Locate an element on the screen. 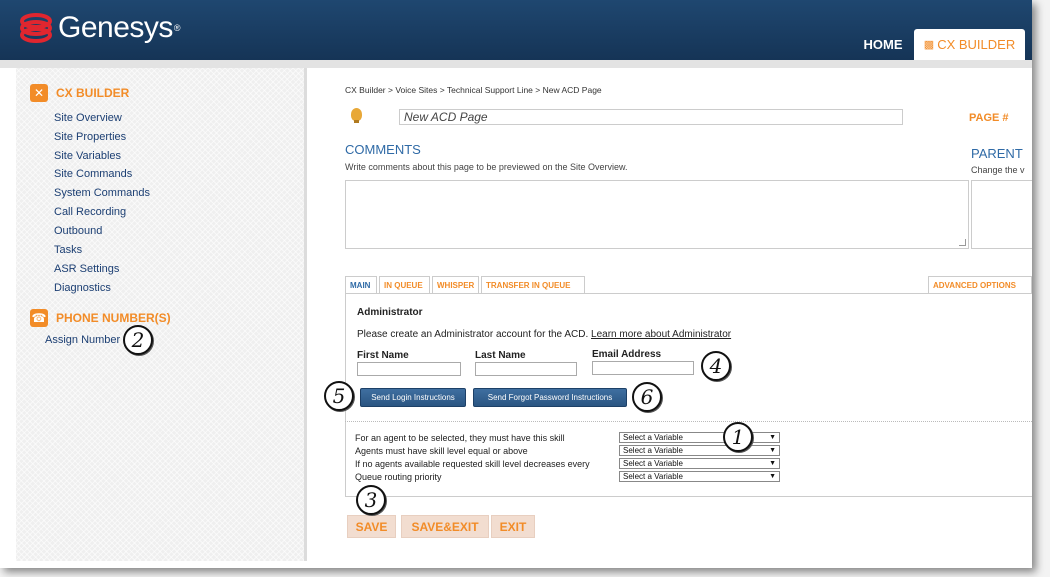 Image resolution: width=1050 pixels, height=577 pixels. send-login-instructions-button: Send Login Instructions is located at coordinates (413, 397).